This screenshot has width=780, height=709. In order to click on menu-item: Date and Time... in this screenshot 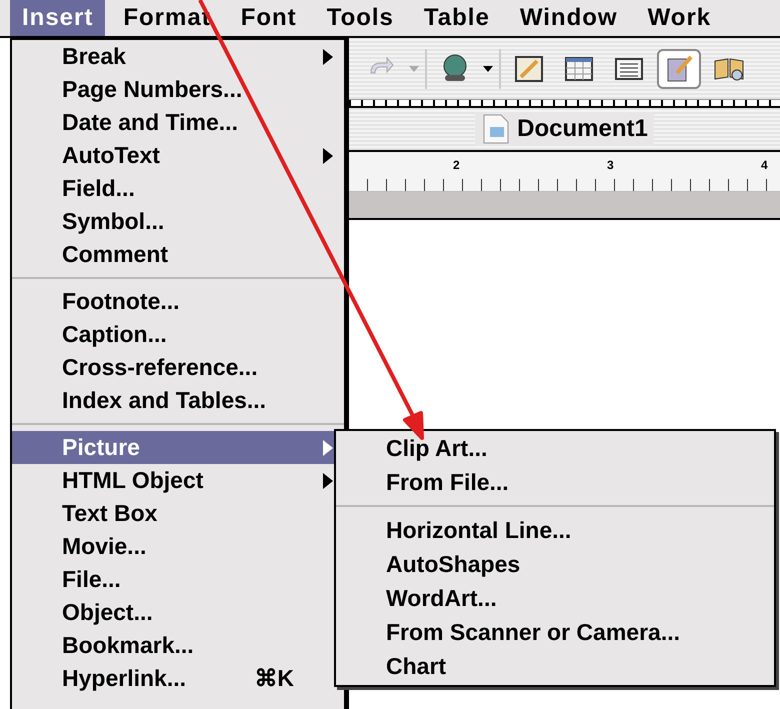, I will do `click(178, 122)`.